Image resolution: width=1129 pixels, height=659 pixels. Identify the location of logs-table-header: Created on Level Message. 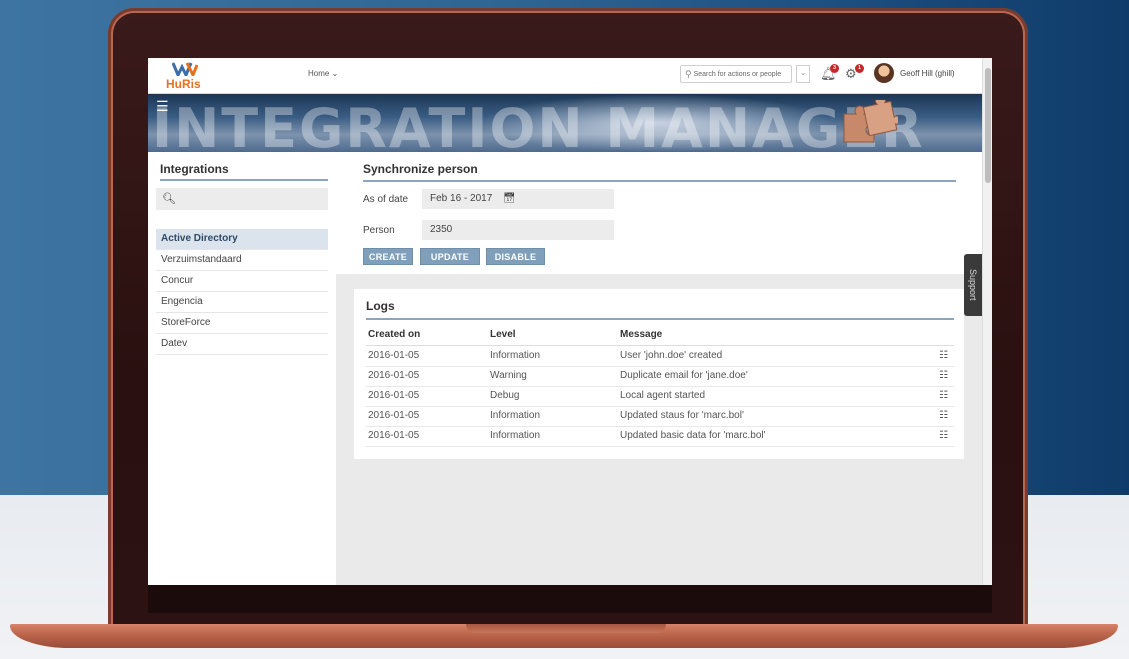
(660, 337).